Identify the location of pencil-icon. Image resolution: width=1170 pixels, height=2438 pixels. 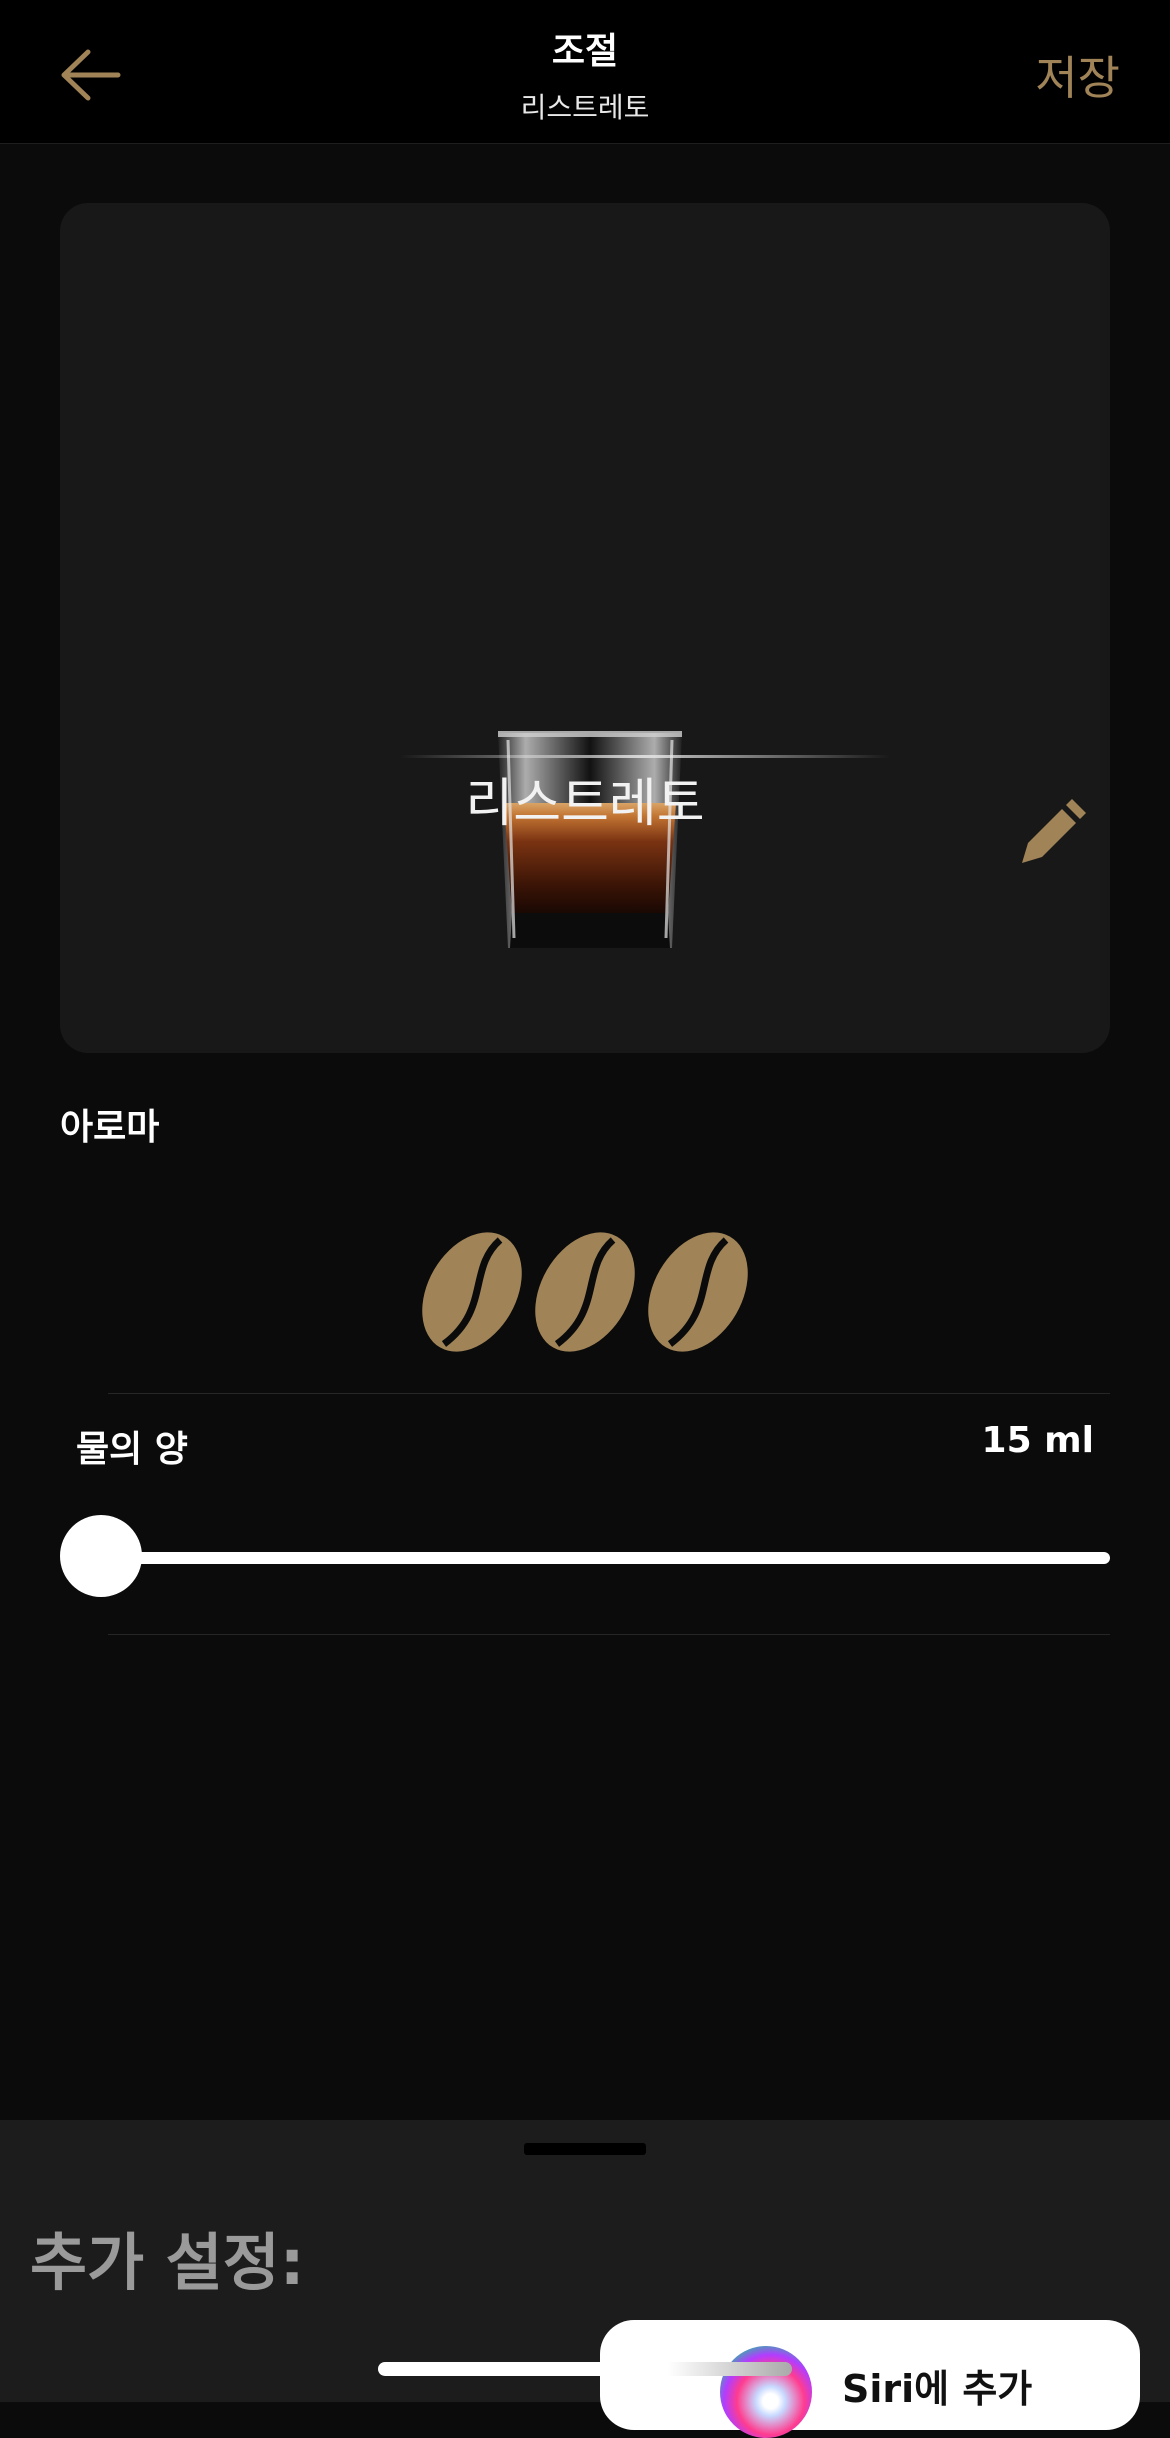
(1054, 831).